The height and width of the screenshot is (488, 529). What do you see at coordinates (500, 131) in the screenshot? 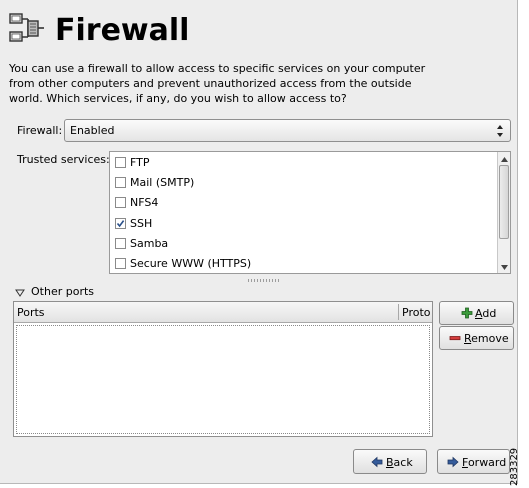
I see `updown-arrows-icon` at bounding box center [500, 131].